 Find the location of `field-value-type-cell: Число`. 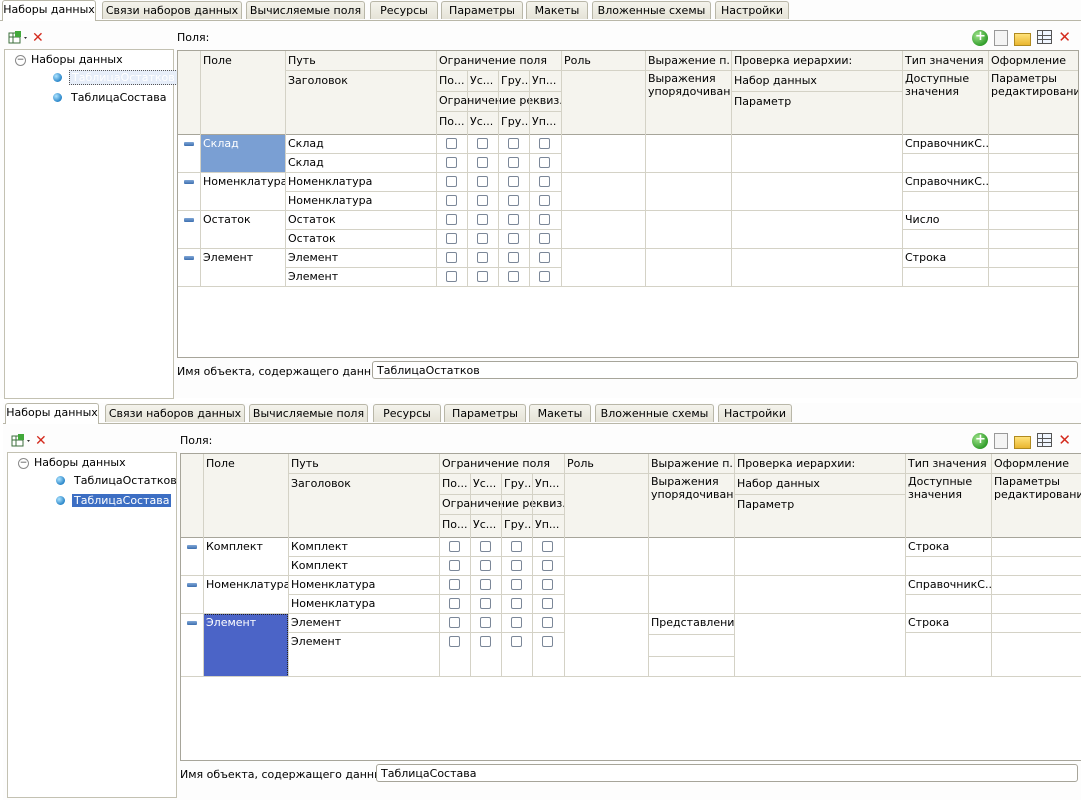

field-value-type-cell: Число is located at coordinates (922, 219).